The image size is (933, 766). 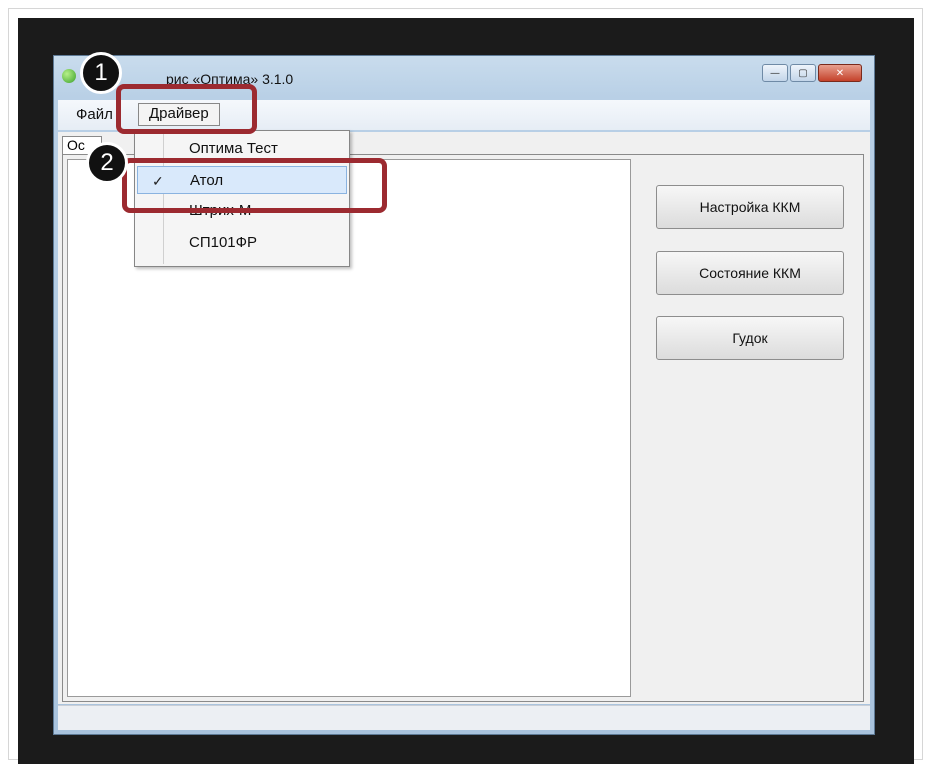 What do you see at coordinates (94, 114) in the screenshot?
I see `menu-file: Файл` at bounding box center [94, 114].